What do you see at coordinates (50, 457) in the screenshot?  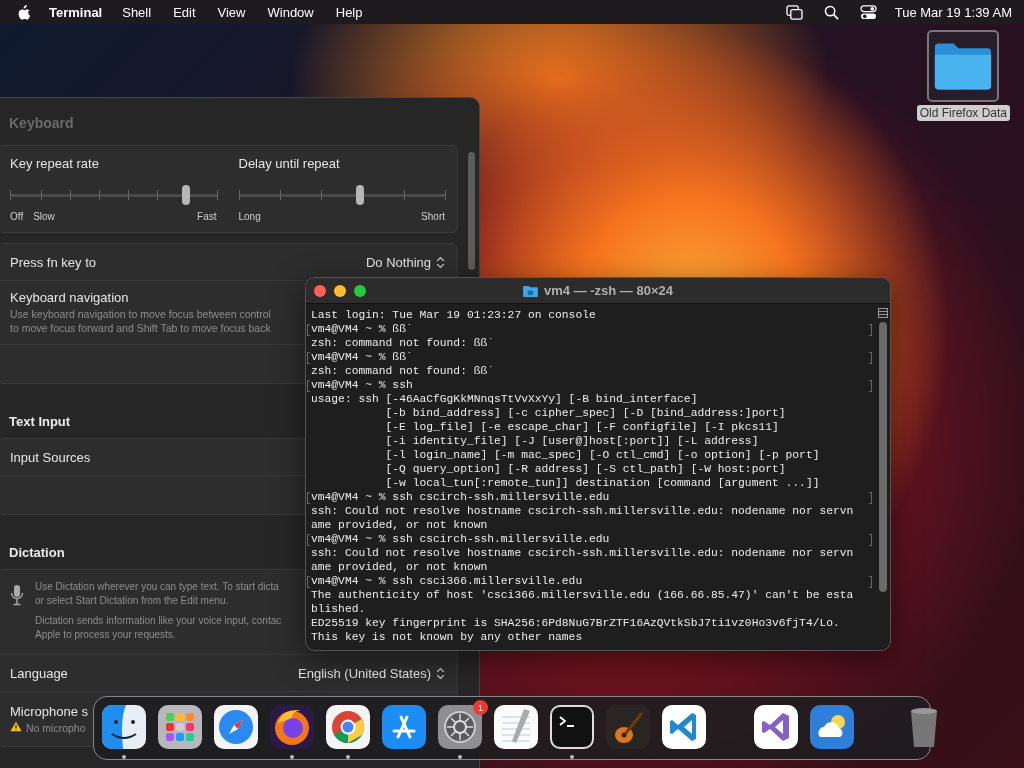 I see `setting-label: Input Sources` at bounding box center [50, 457].